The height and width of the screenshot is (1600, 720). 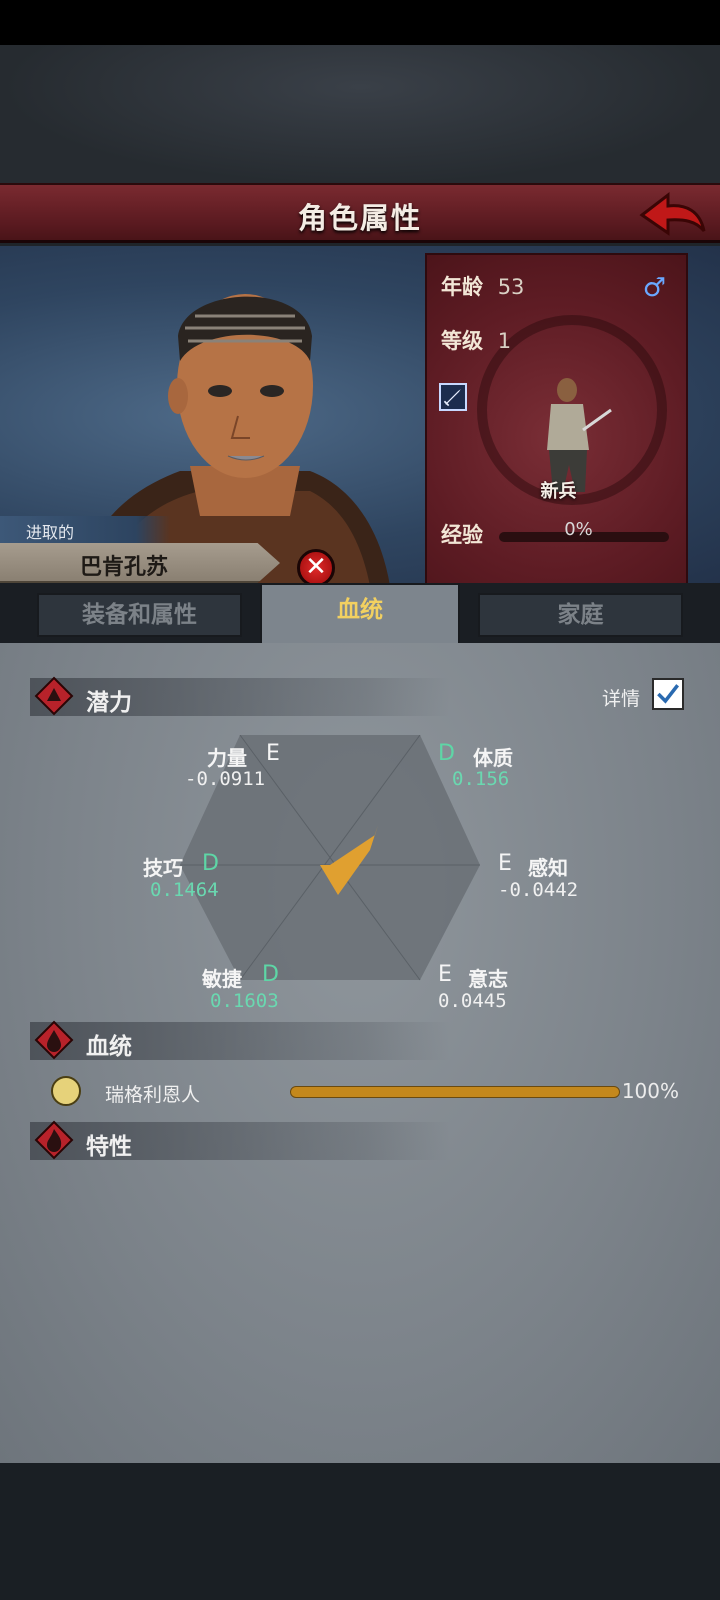 I want to click on page-title: 角色属性, so click(x=359, y=218).